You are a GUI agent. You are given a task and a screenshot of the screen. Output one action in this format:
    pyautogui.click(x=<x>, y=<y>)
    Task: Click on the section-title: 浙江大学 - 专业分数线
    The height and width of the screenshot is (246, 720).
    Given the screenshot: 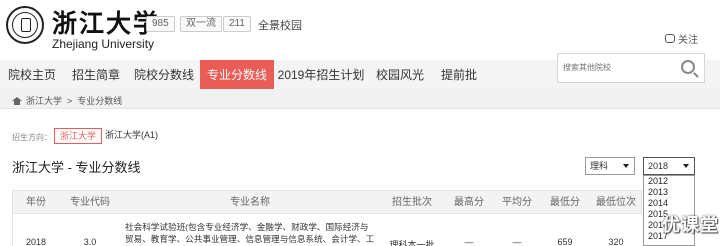 What is the action you would take?
    pyautogui.click(x=76, y=167)
    